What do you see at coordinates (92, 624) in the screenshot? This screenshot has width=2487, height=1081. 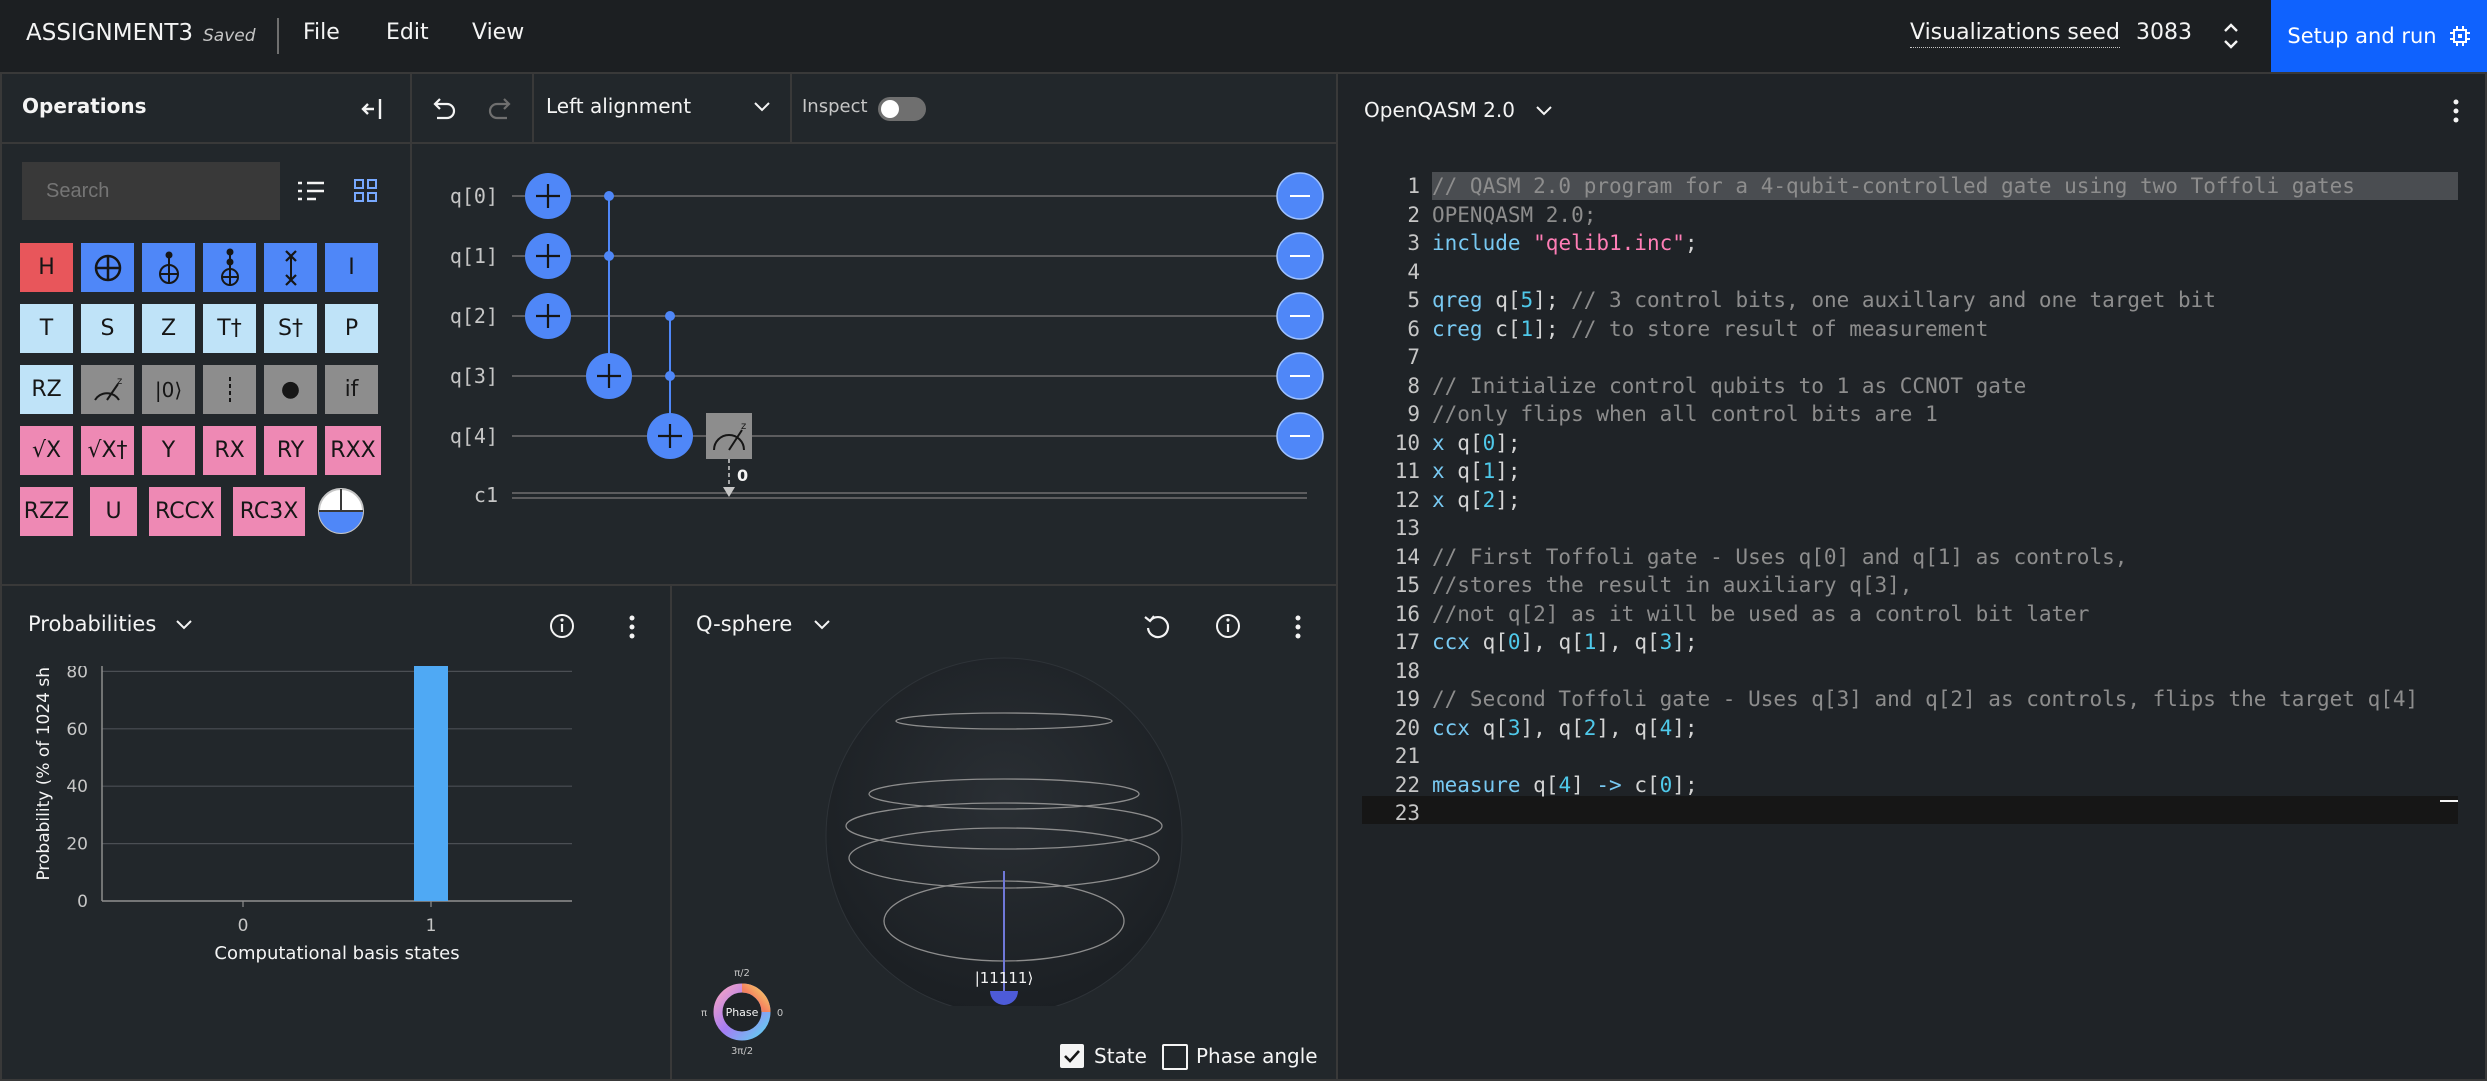 I see `probabilities-title: Probabilities` at bounding box center [92, 624].